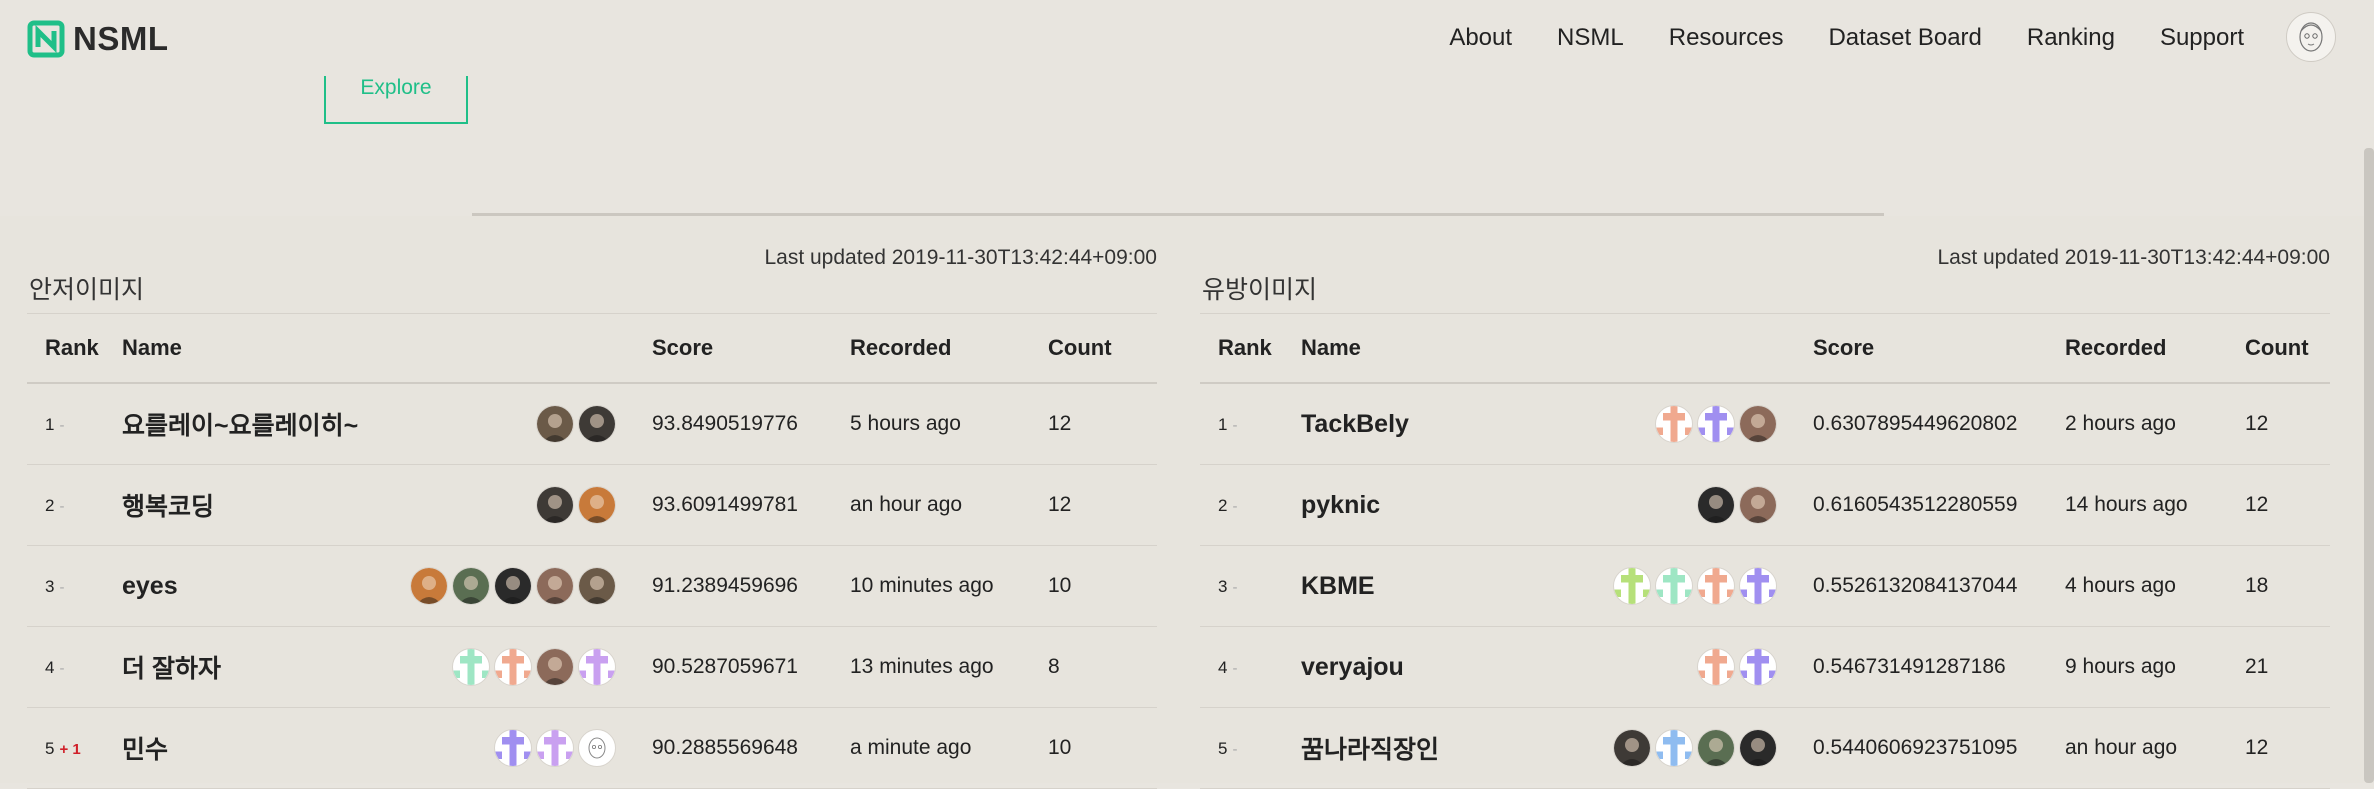 This screenshot has width=2374, height=789. What do you see at coordinates (1340, 505) in the screenshot?
I see `team-name: pyknic` at bounding box center [1340, 505].